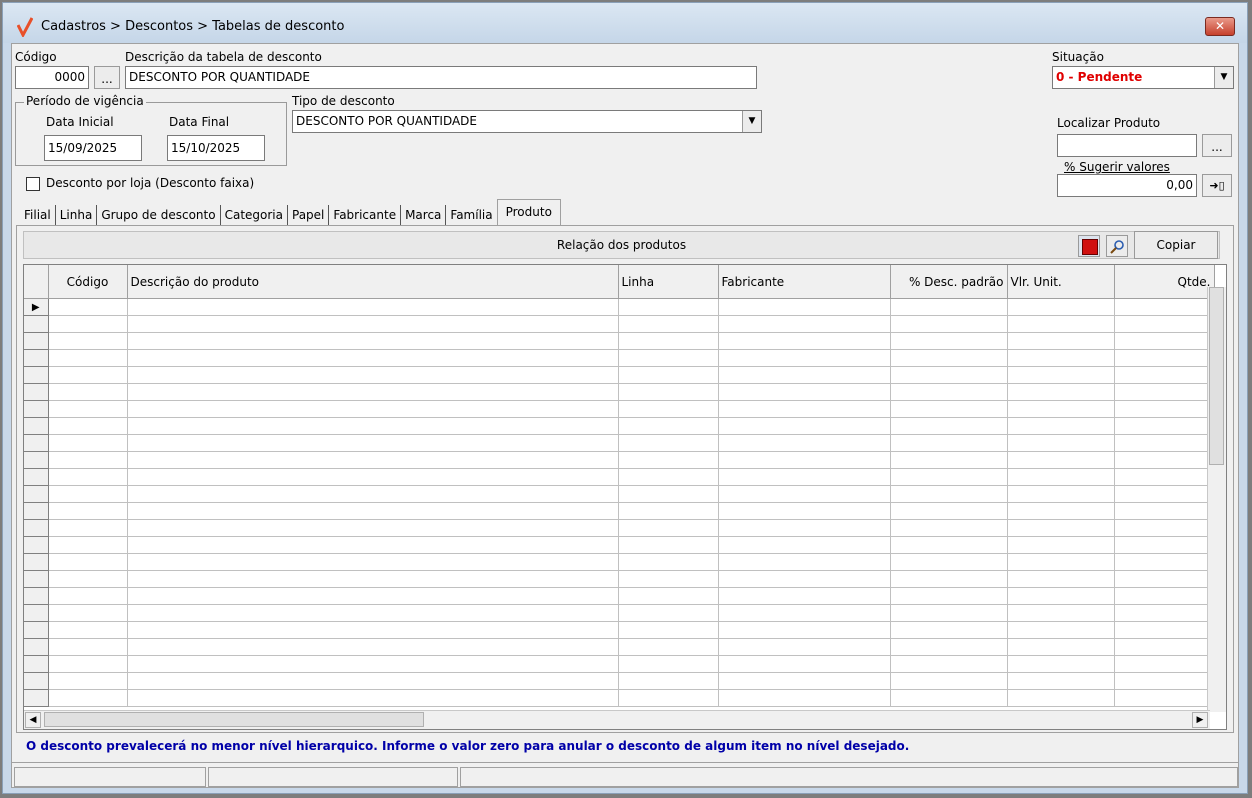 The height and width of the screenshot is (798, 1252). What do you see at coordinates (1117, 246) in the screenshot?
I see `search-button` at bounding box center [1117, 246].